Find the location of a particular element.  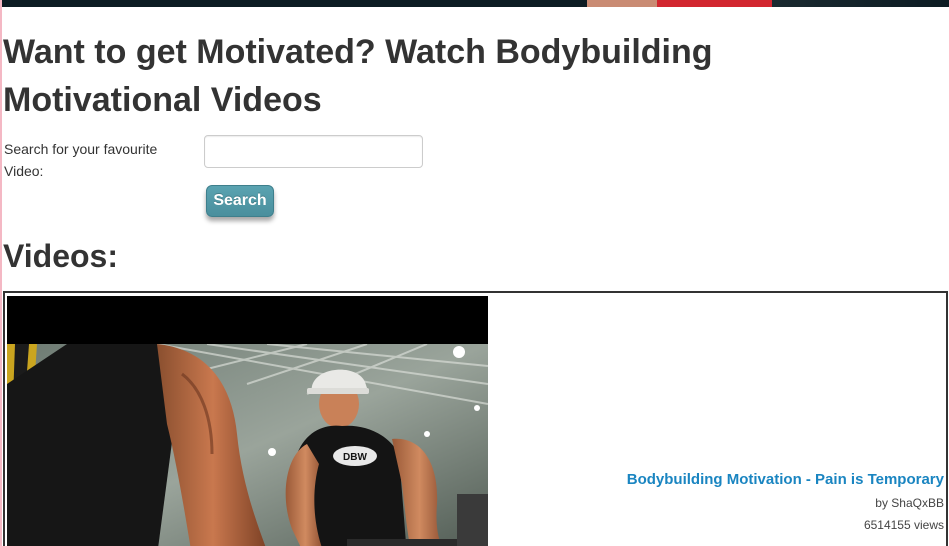

search-label: Search for your favourite Video: is located at coordinates (81, 160).